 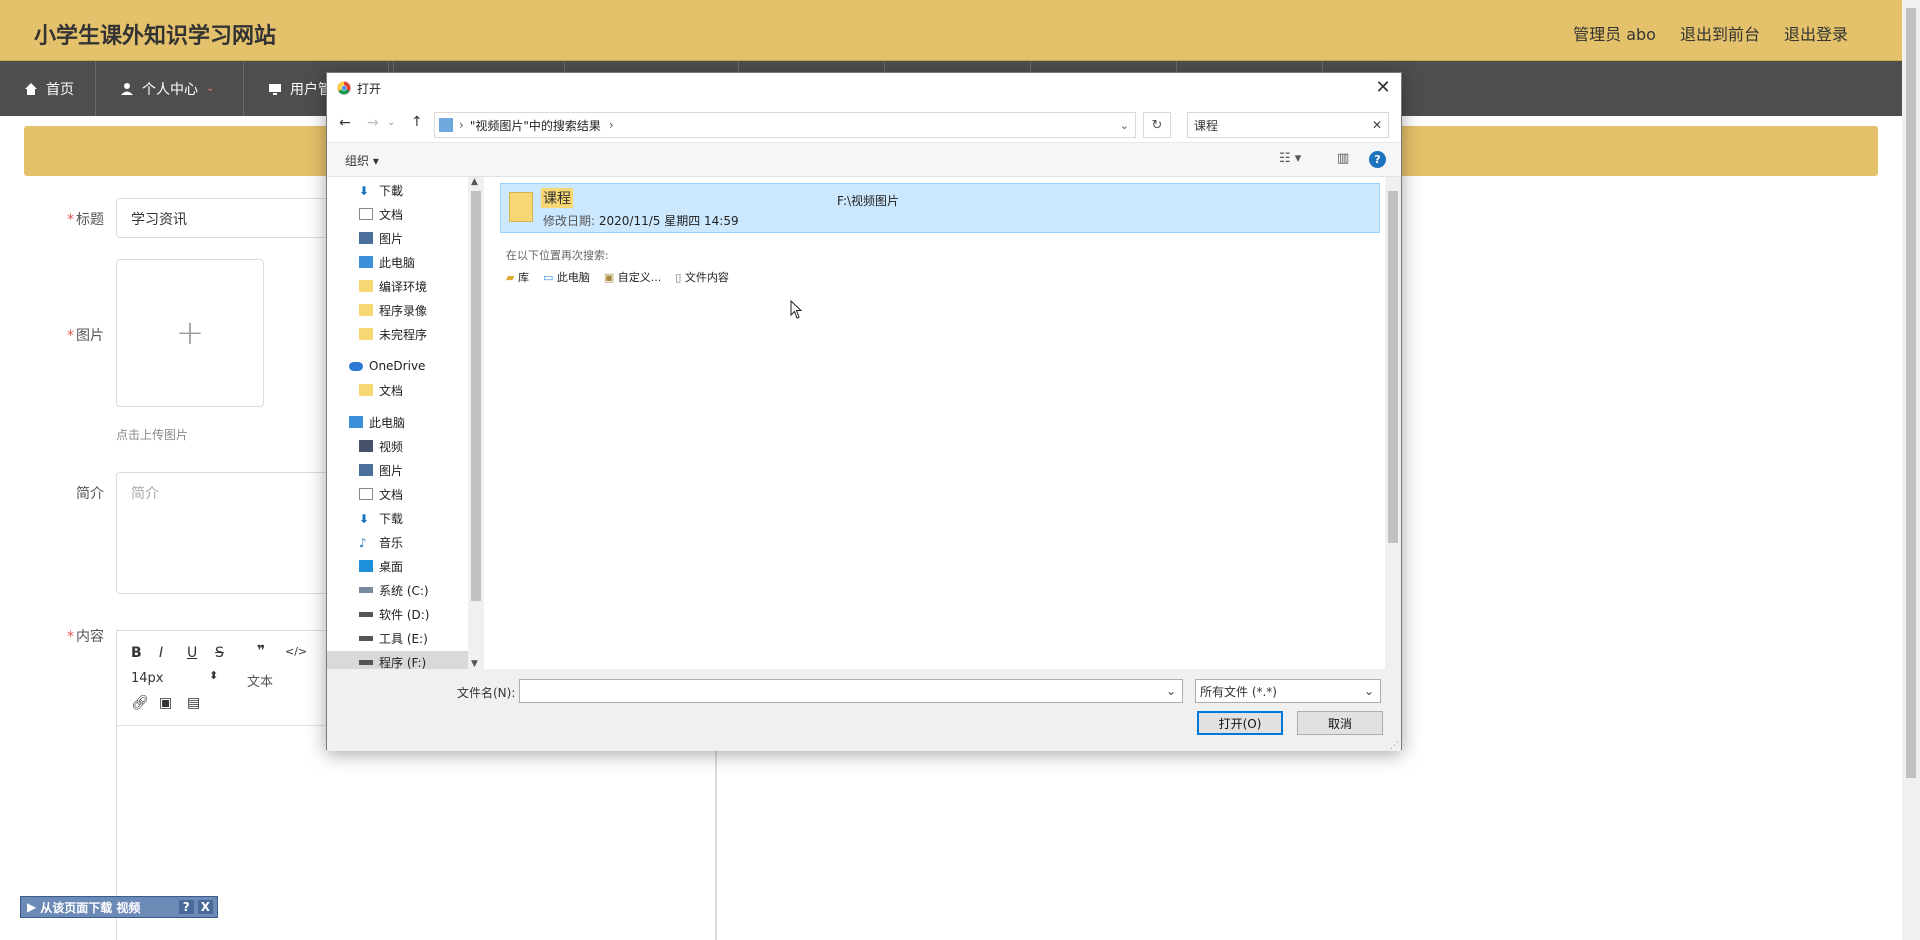 What do you see at coordinates (364, 519) in the screenshot?
I see `download-icon: ⬇` at bounding box center [364, 519].